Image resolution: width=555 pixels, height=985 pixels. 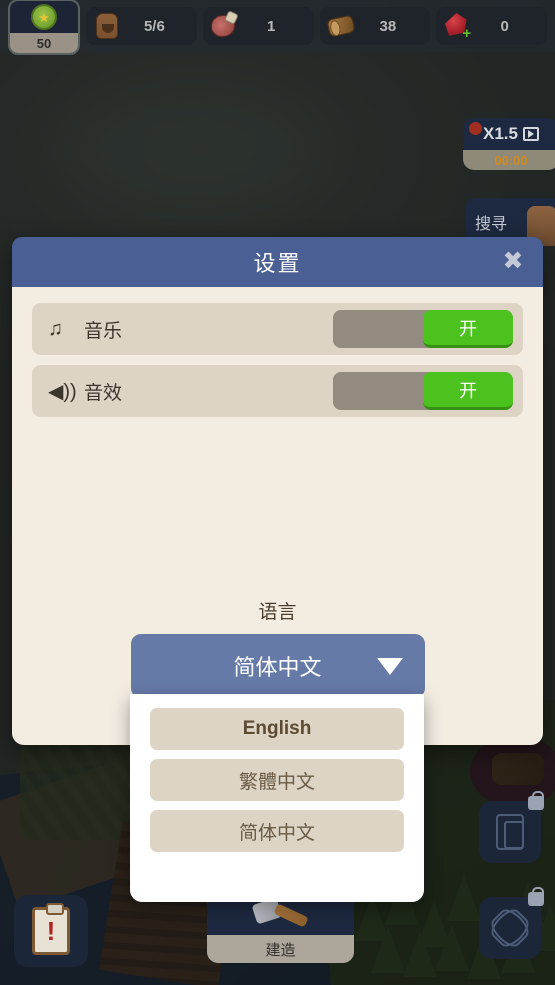 What do you see at coordinates (513, 262) in the screenshot?
I see `close-icon: ✖` at bounding box center [513, 262].